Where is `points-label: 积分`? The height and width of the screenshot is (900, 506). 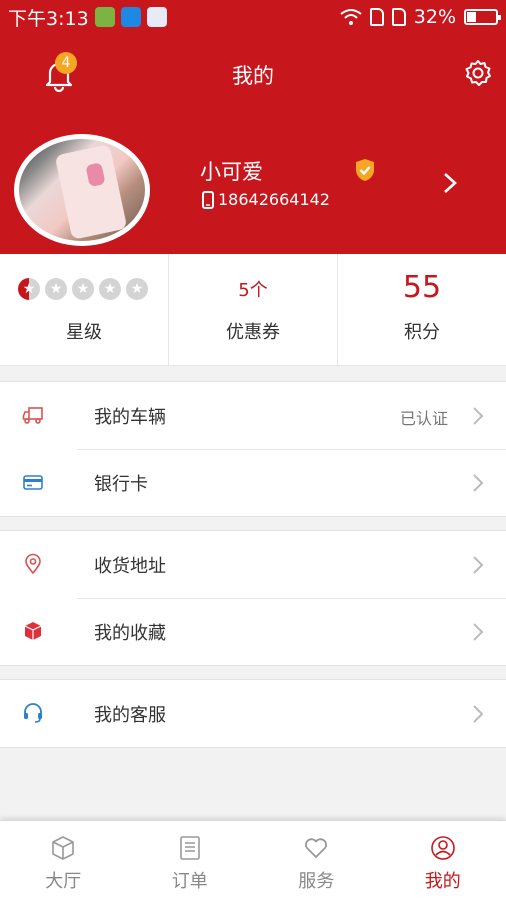 points-label: 积分 is located at coordinates (422, 332).